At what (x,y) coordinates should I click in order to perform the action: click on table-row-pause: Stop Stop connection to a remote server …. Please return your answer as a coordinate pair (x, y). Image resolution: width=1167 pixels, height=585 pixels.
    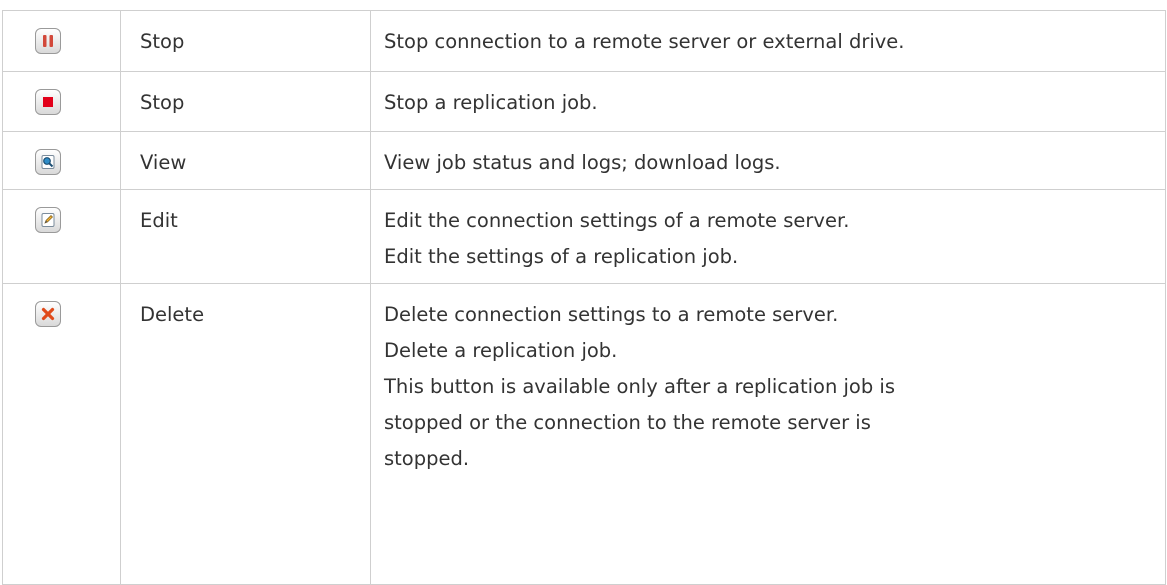
    Looking at the image, I should click on (584, 41).